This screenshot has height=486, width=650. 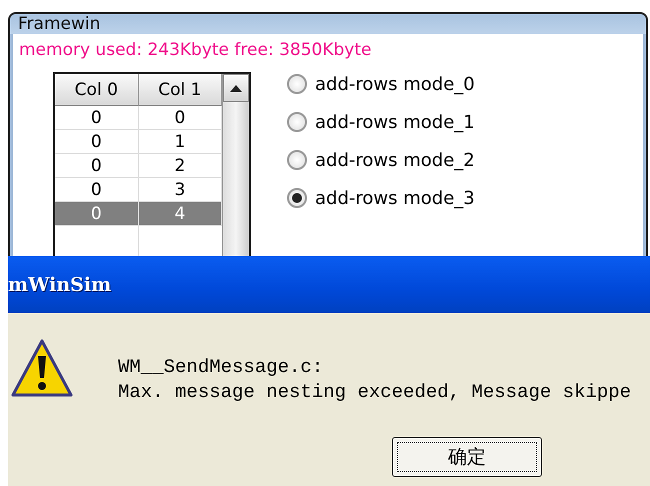 What do you see at coordinates (395, 122) in the screenshot?
I see `radio-label: add-rows mode_1` at bounding box center [395, 122].